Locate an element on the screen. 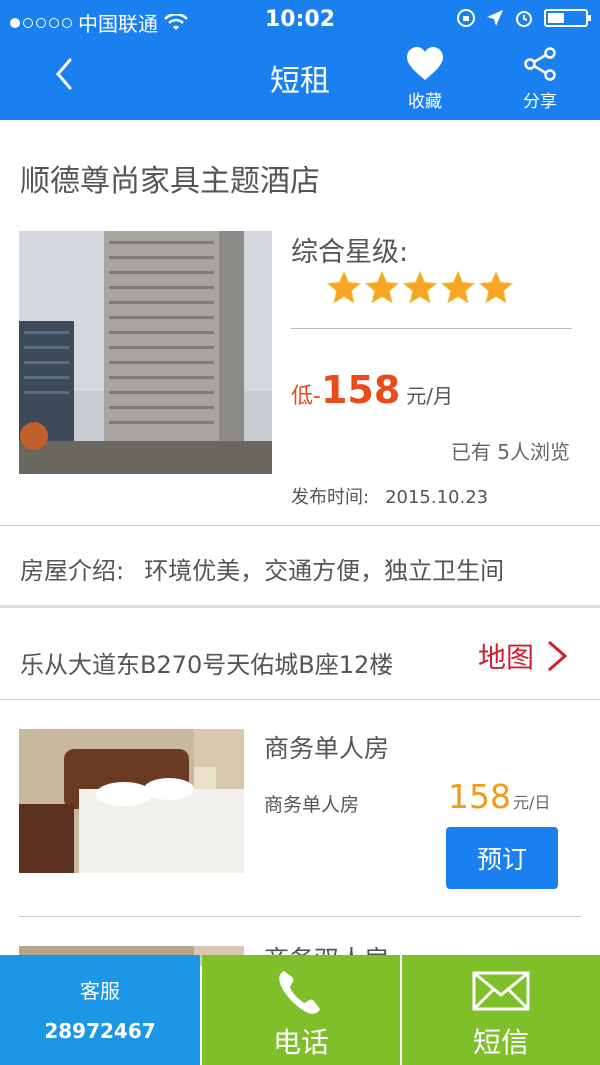 The width and height of the screenshot is (600, 1065). page-title: 短租 is located at coordinates (300, 81).